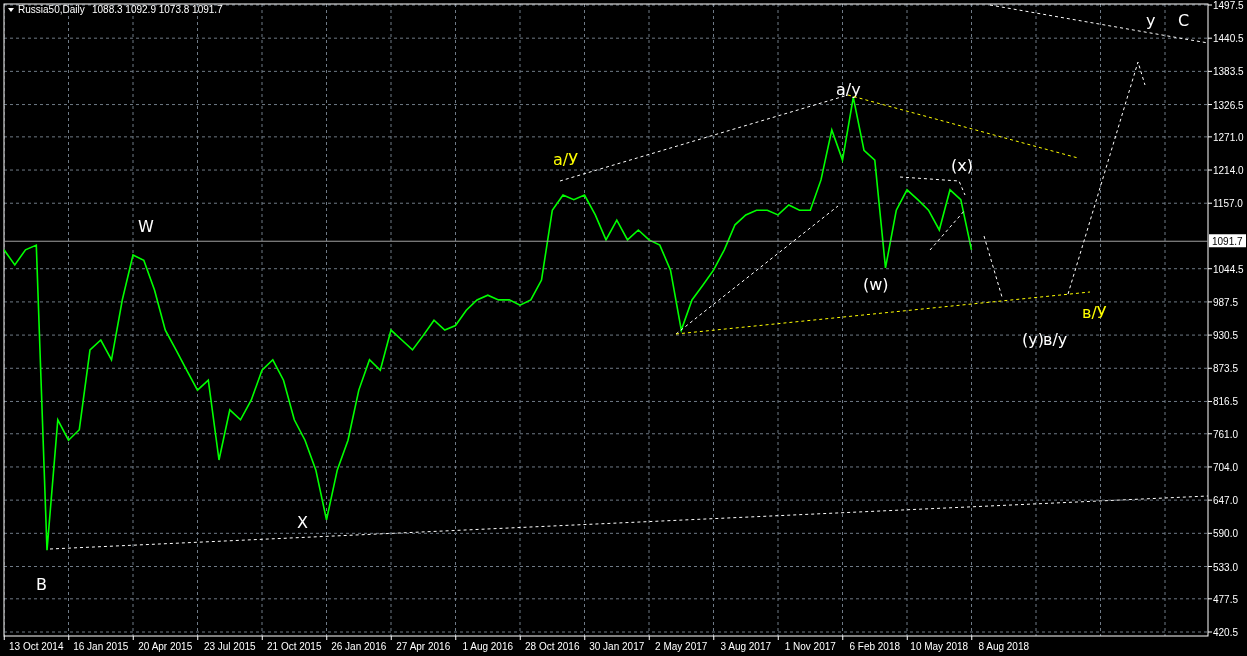 The height and width of the screenshot is (656, 1247). Describe the element at coordinates (302, 522) in the screenshot. I see `wave-label: X` at that location.